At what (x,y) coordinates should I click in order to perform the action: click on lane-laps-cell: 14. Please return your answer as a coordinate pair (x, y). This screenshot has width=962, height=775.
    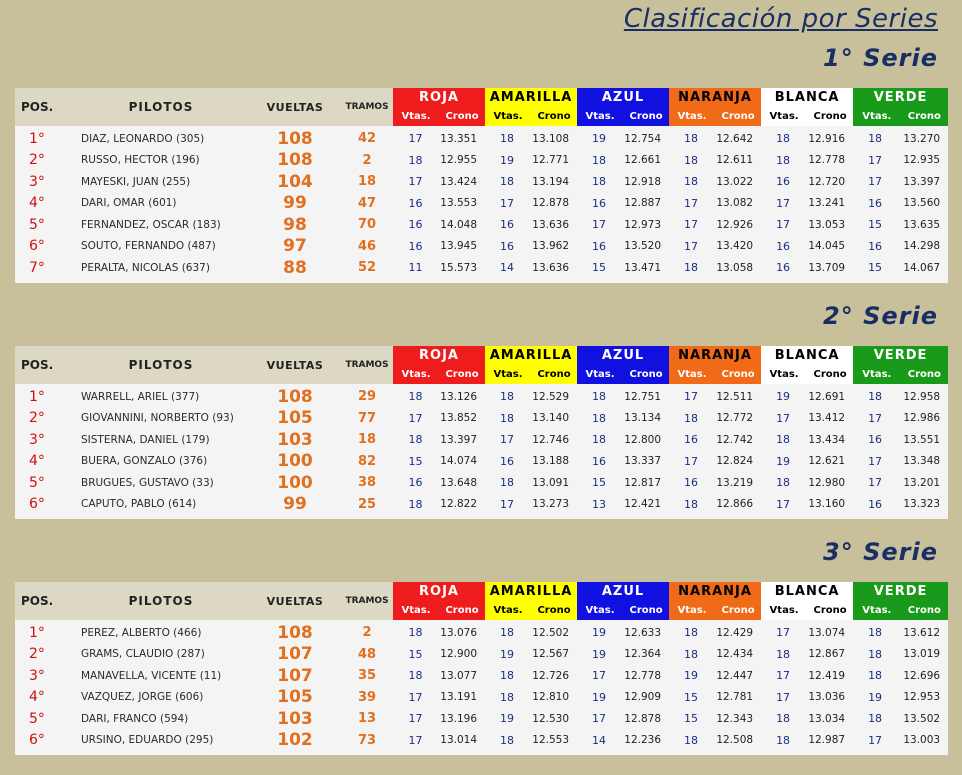
    Looking at the image, I should click on (507, 268).